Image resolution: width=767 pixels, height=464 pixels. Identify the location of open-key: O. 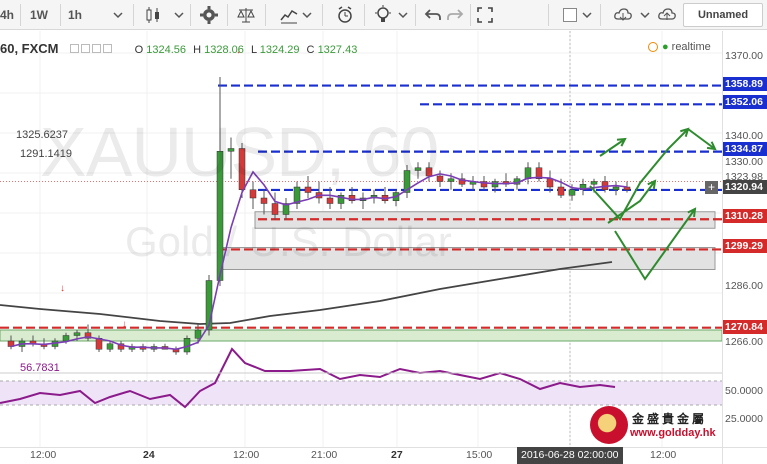
(139, 50).